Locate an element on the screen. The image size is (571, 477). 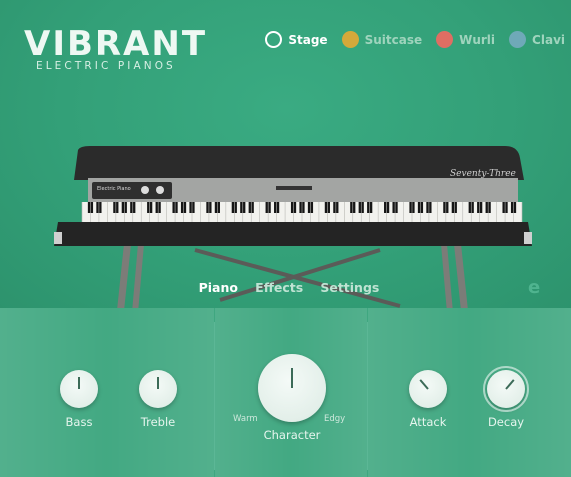
tab-settings: Settings is located at coordinates (349, 287).